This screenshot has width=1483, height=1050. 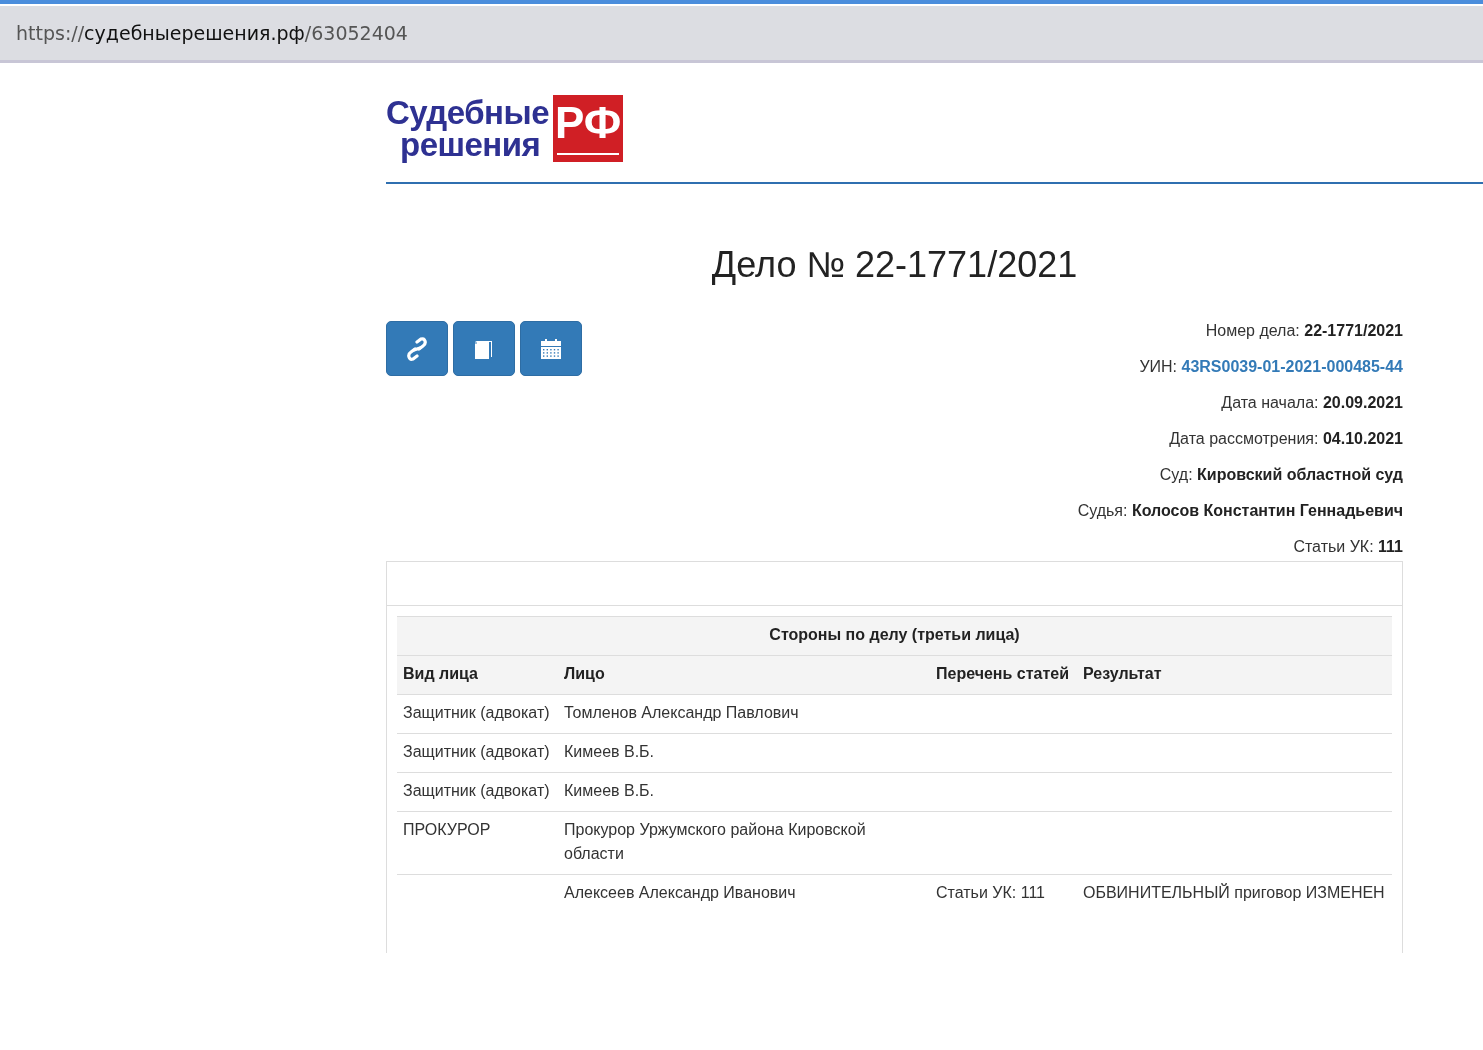 I want to click on case-info-line: УИН: 43RS0039-01-2021-000485-44, so click(x=1270, y=367).